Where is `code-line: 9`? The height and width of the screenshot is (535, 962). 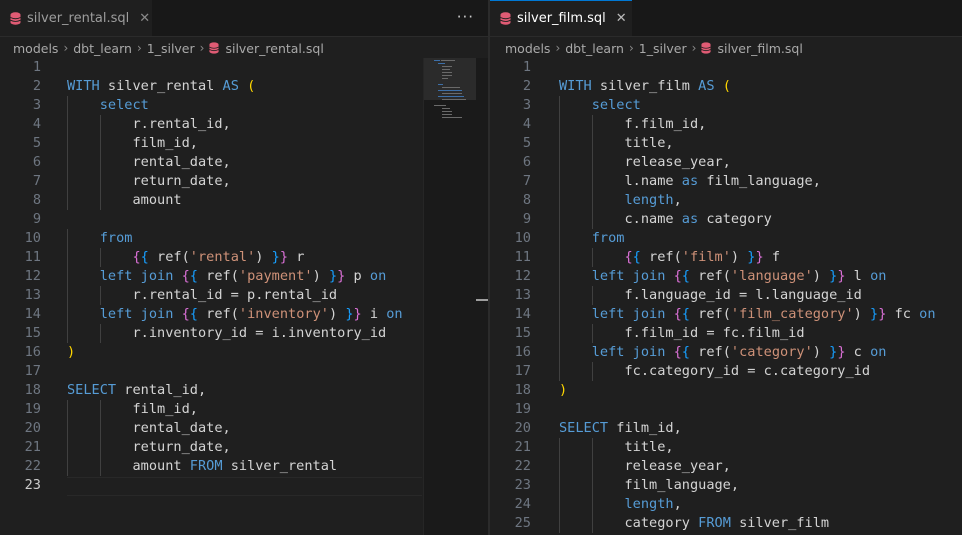 code-line: 9 is located at coordinates (244, 219).